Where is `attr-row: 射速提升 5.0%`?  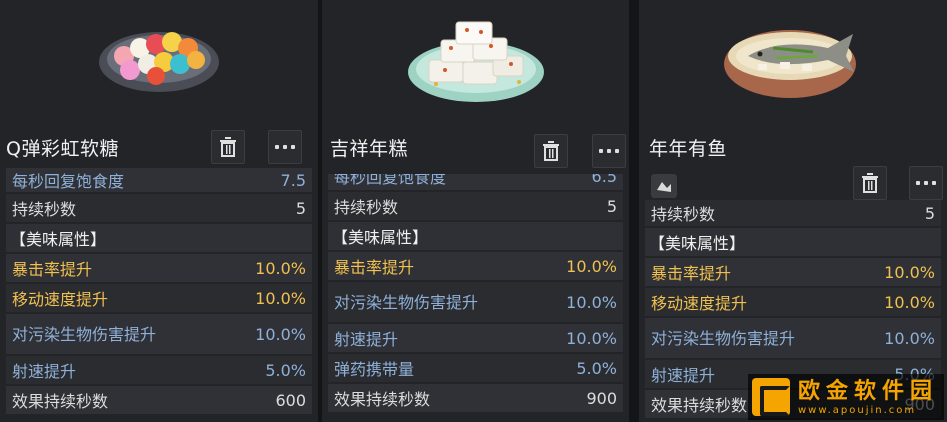 attr-row: 射速提升 5.0% is located at coordinates (159, 370).